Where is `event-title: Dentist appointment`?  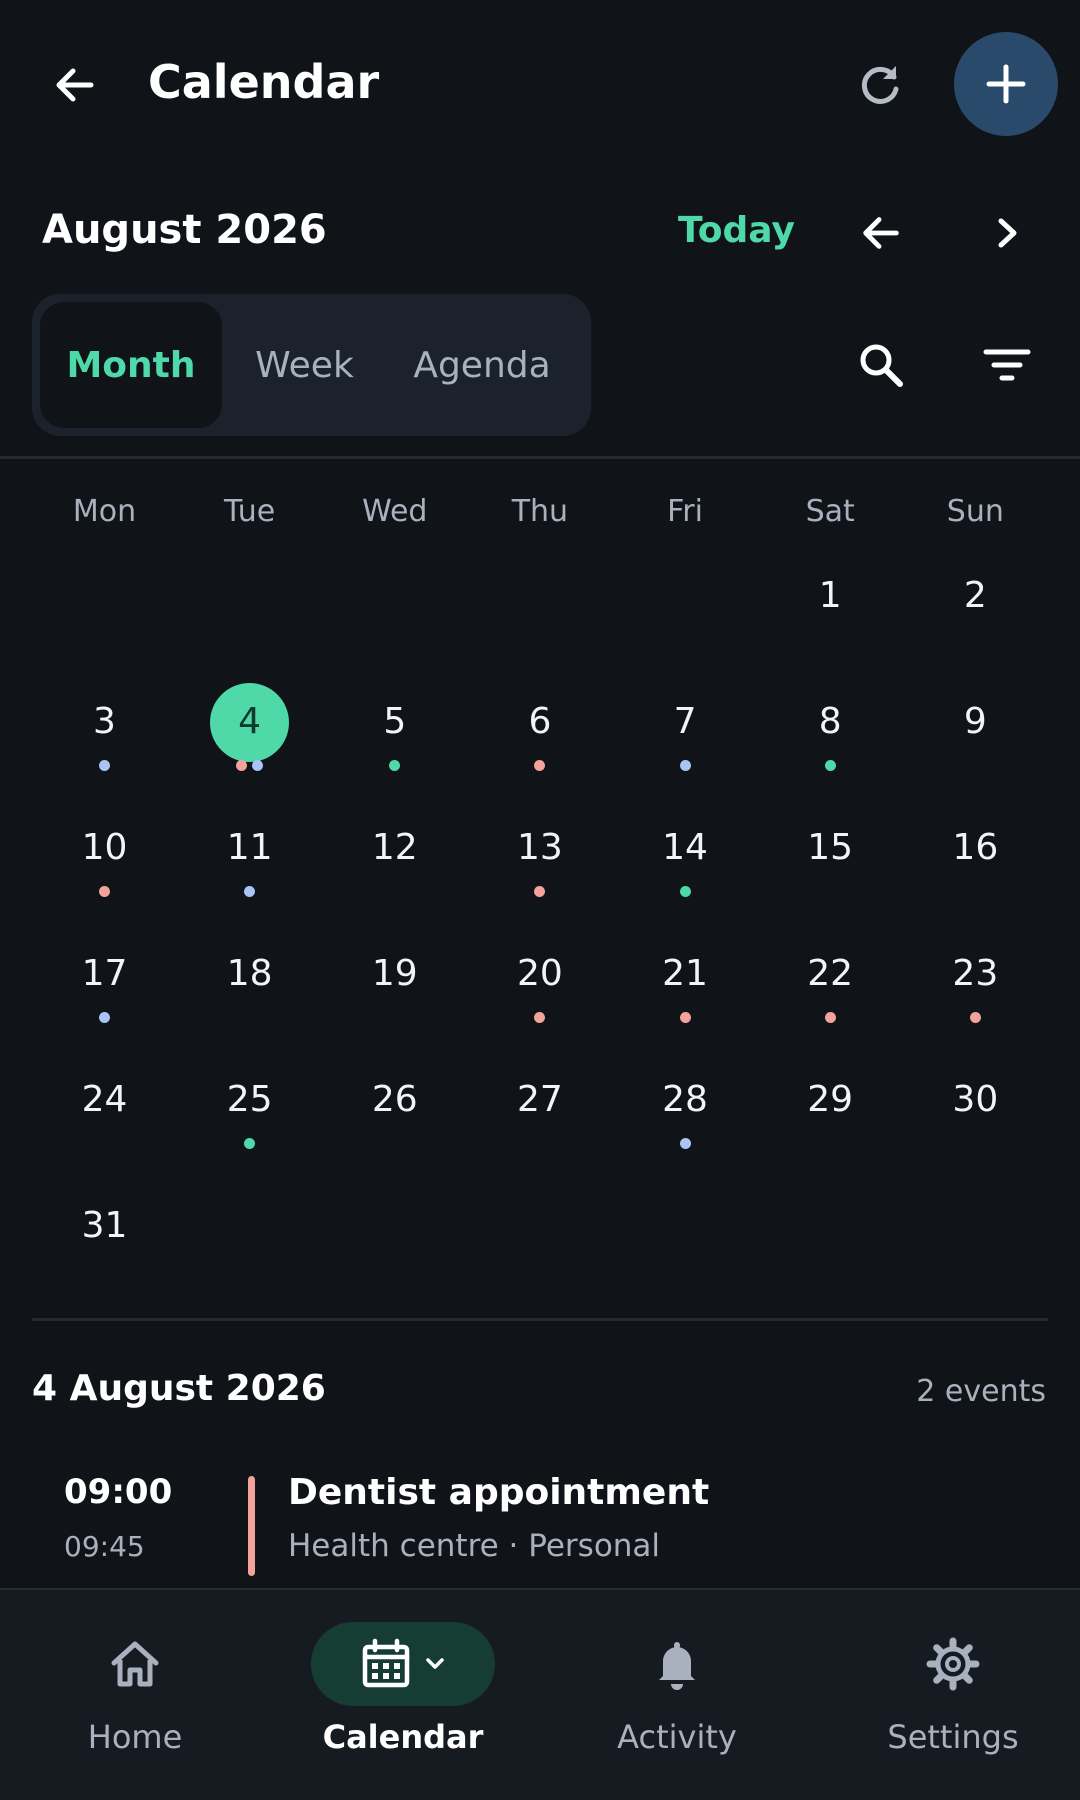
event-title: Dentist appointment is located at coordinates (499, 1492).